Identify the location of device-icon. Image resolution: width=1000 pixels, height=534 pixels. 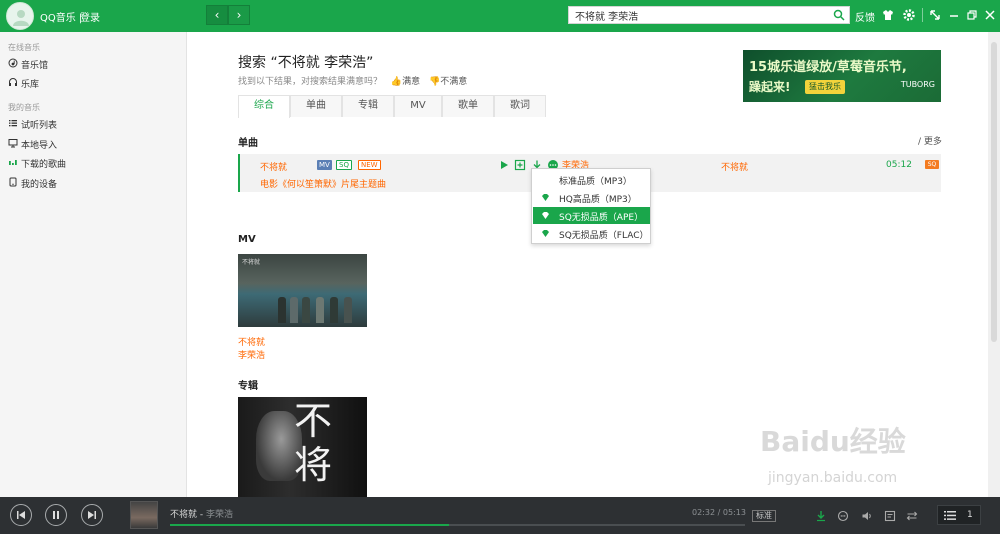
(13, 182).